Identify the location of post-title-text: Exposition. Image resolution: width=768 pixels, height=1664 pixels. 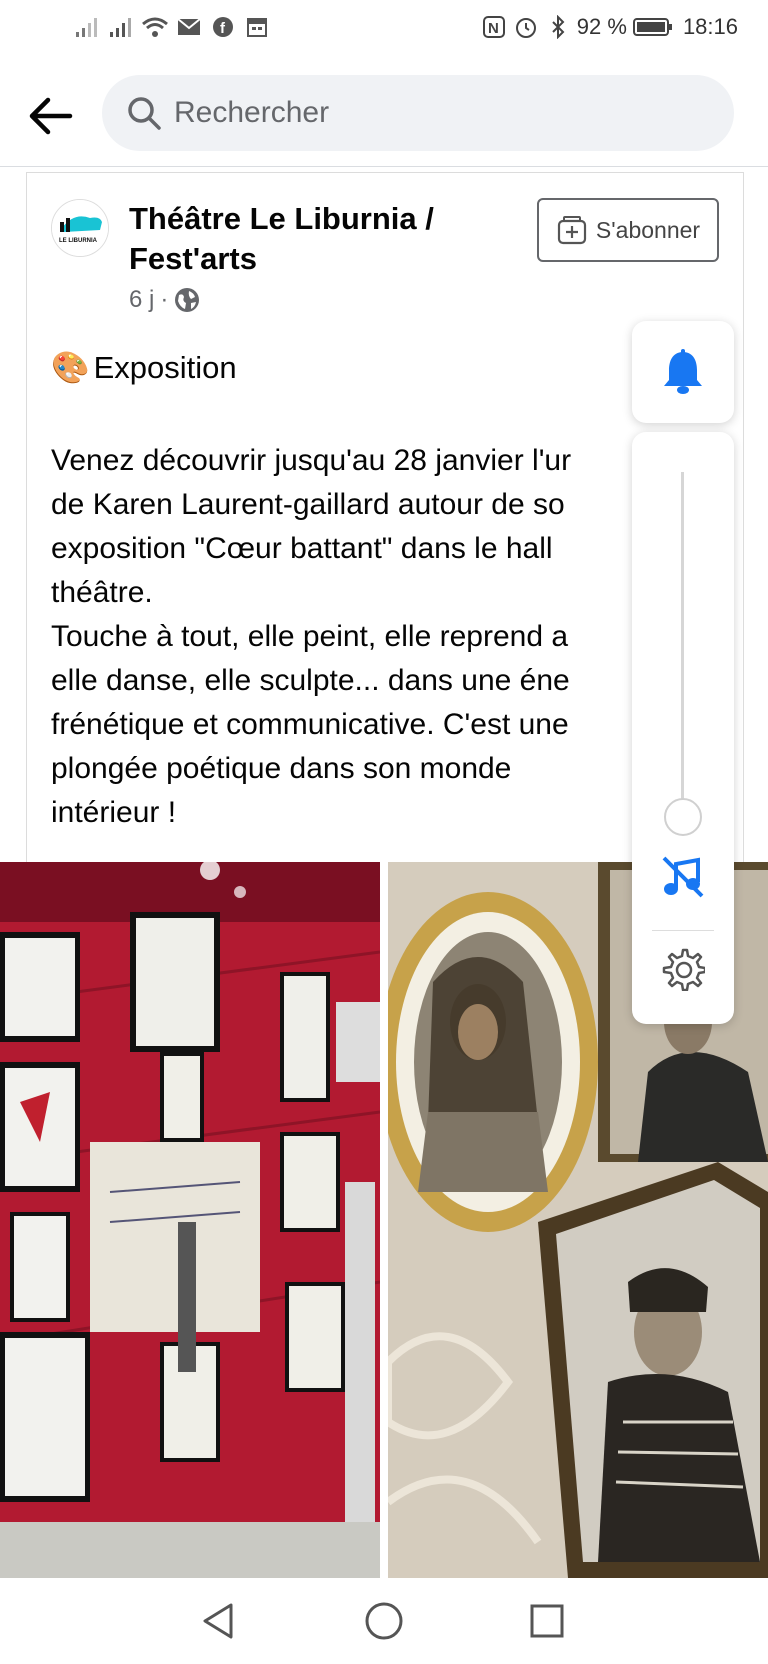
(165, 367).